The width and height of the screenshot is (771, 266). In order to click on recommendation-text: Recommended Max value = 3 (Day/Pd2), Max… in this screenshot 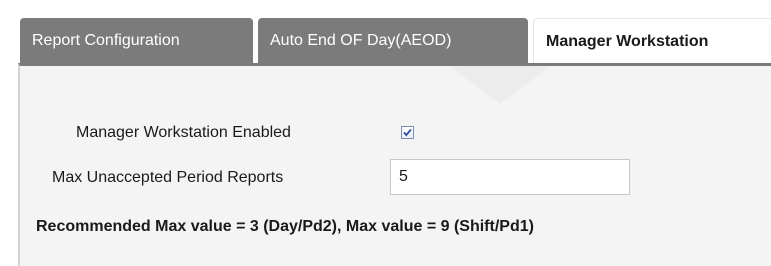, I will do `click(285, 226)`.